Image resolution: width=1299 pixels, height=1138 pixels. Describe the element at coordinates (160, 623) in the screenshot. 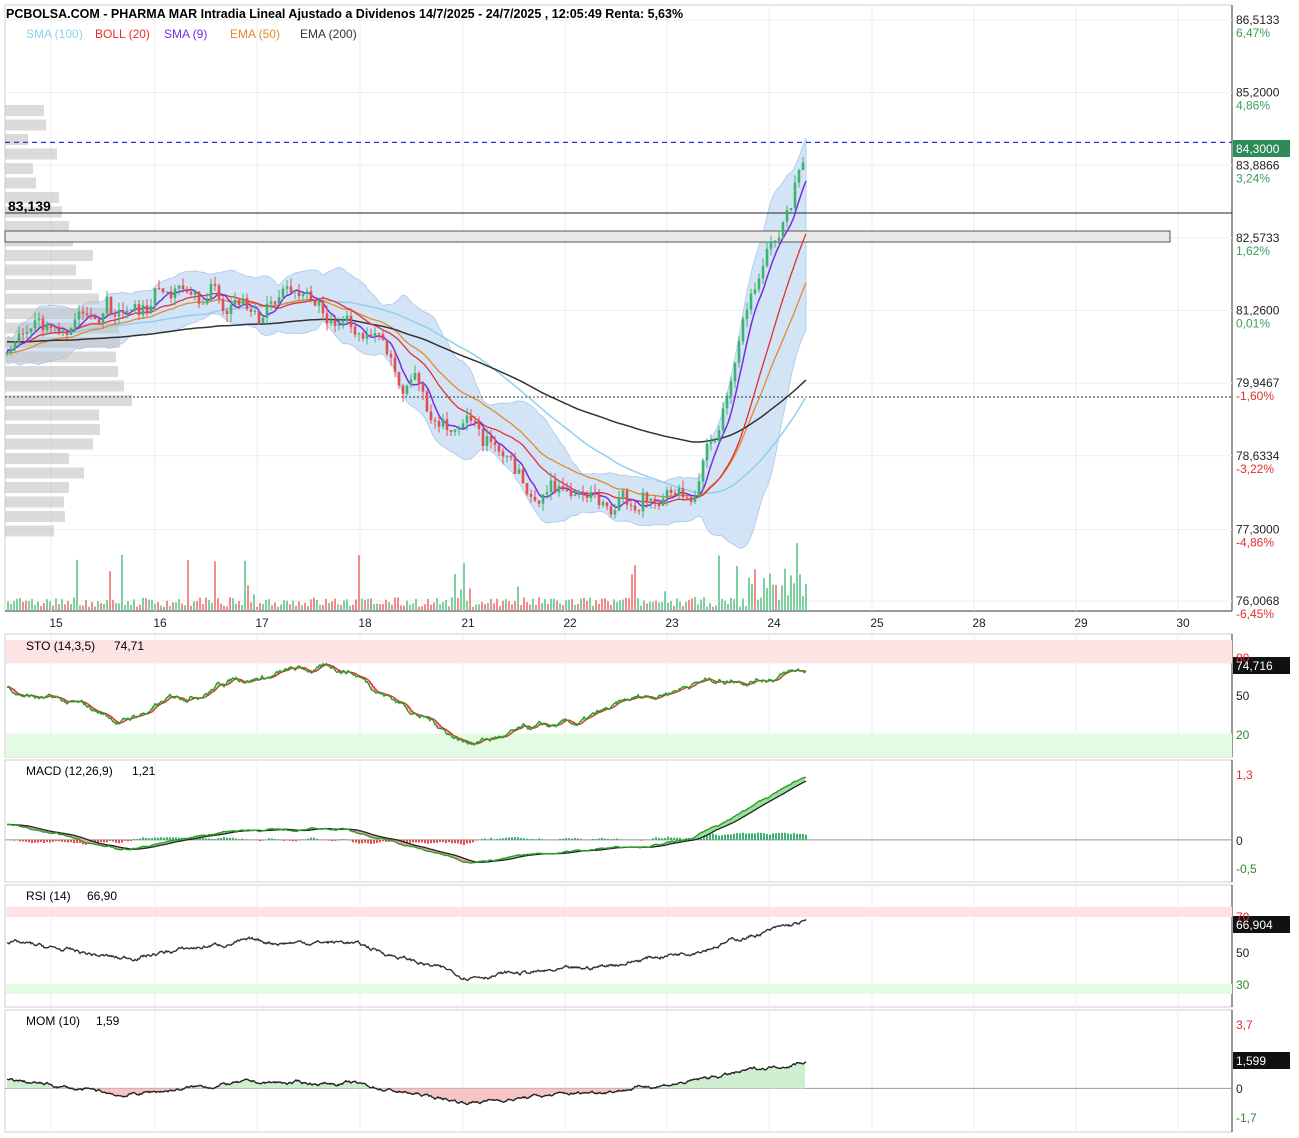

I see `x-tick-label: 16` at that location.